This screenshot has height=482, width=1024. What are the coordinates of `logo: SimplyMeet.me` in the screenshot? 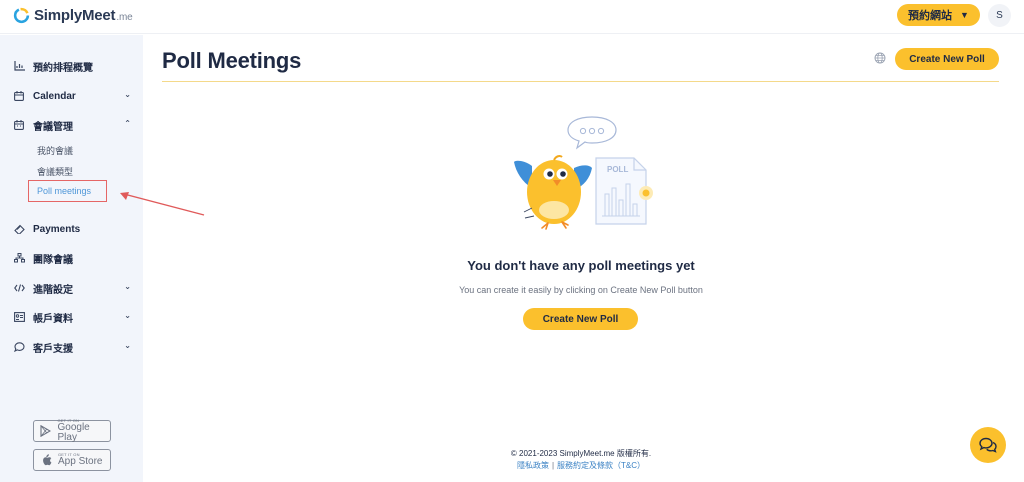 It's located at (73, 15).